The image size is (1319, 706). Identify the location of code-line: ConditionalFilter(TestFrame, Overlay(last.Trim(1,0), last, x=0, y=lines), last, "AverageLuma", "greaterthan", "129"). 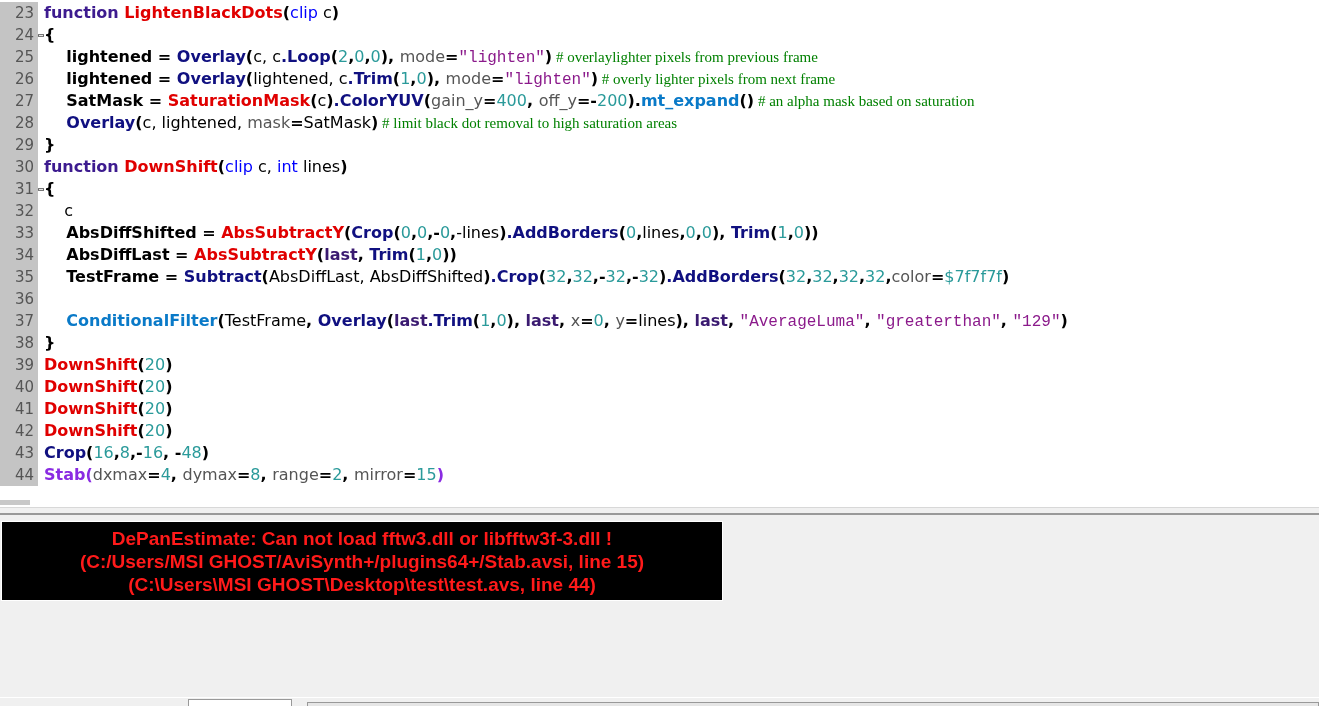
(566, 321).